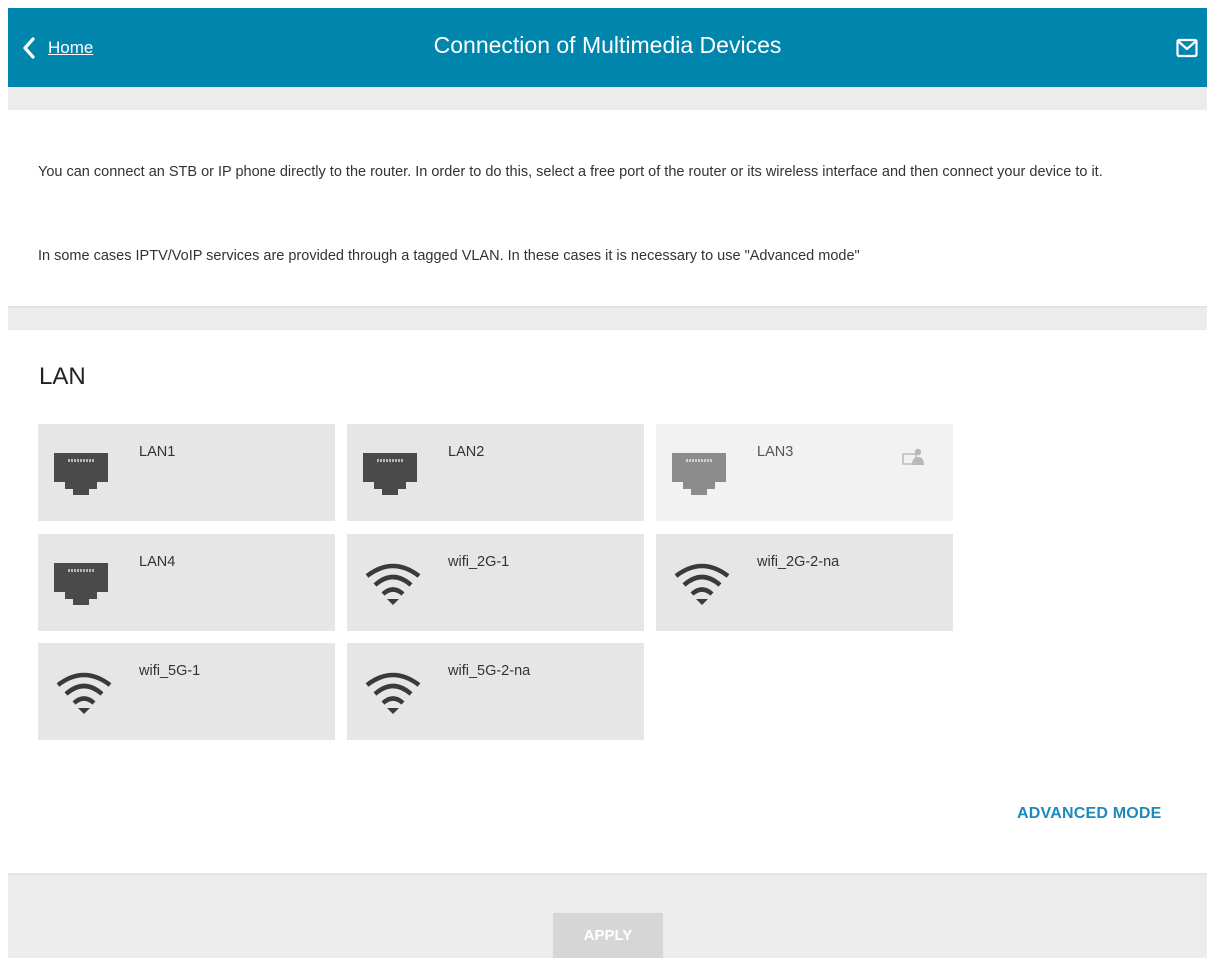  I want to click on port-tile-lan3: LAN3, so click(804, 472).